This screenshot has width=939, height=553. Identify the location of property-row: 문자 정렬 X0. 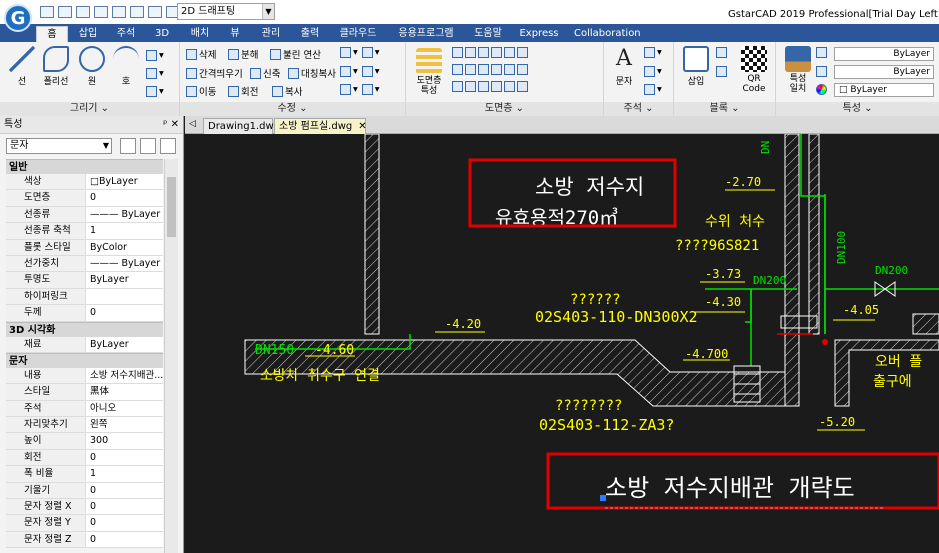
(84, 507).